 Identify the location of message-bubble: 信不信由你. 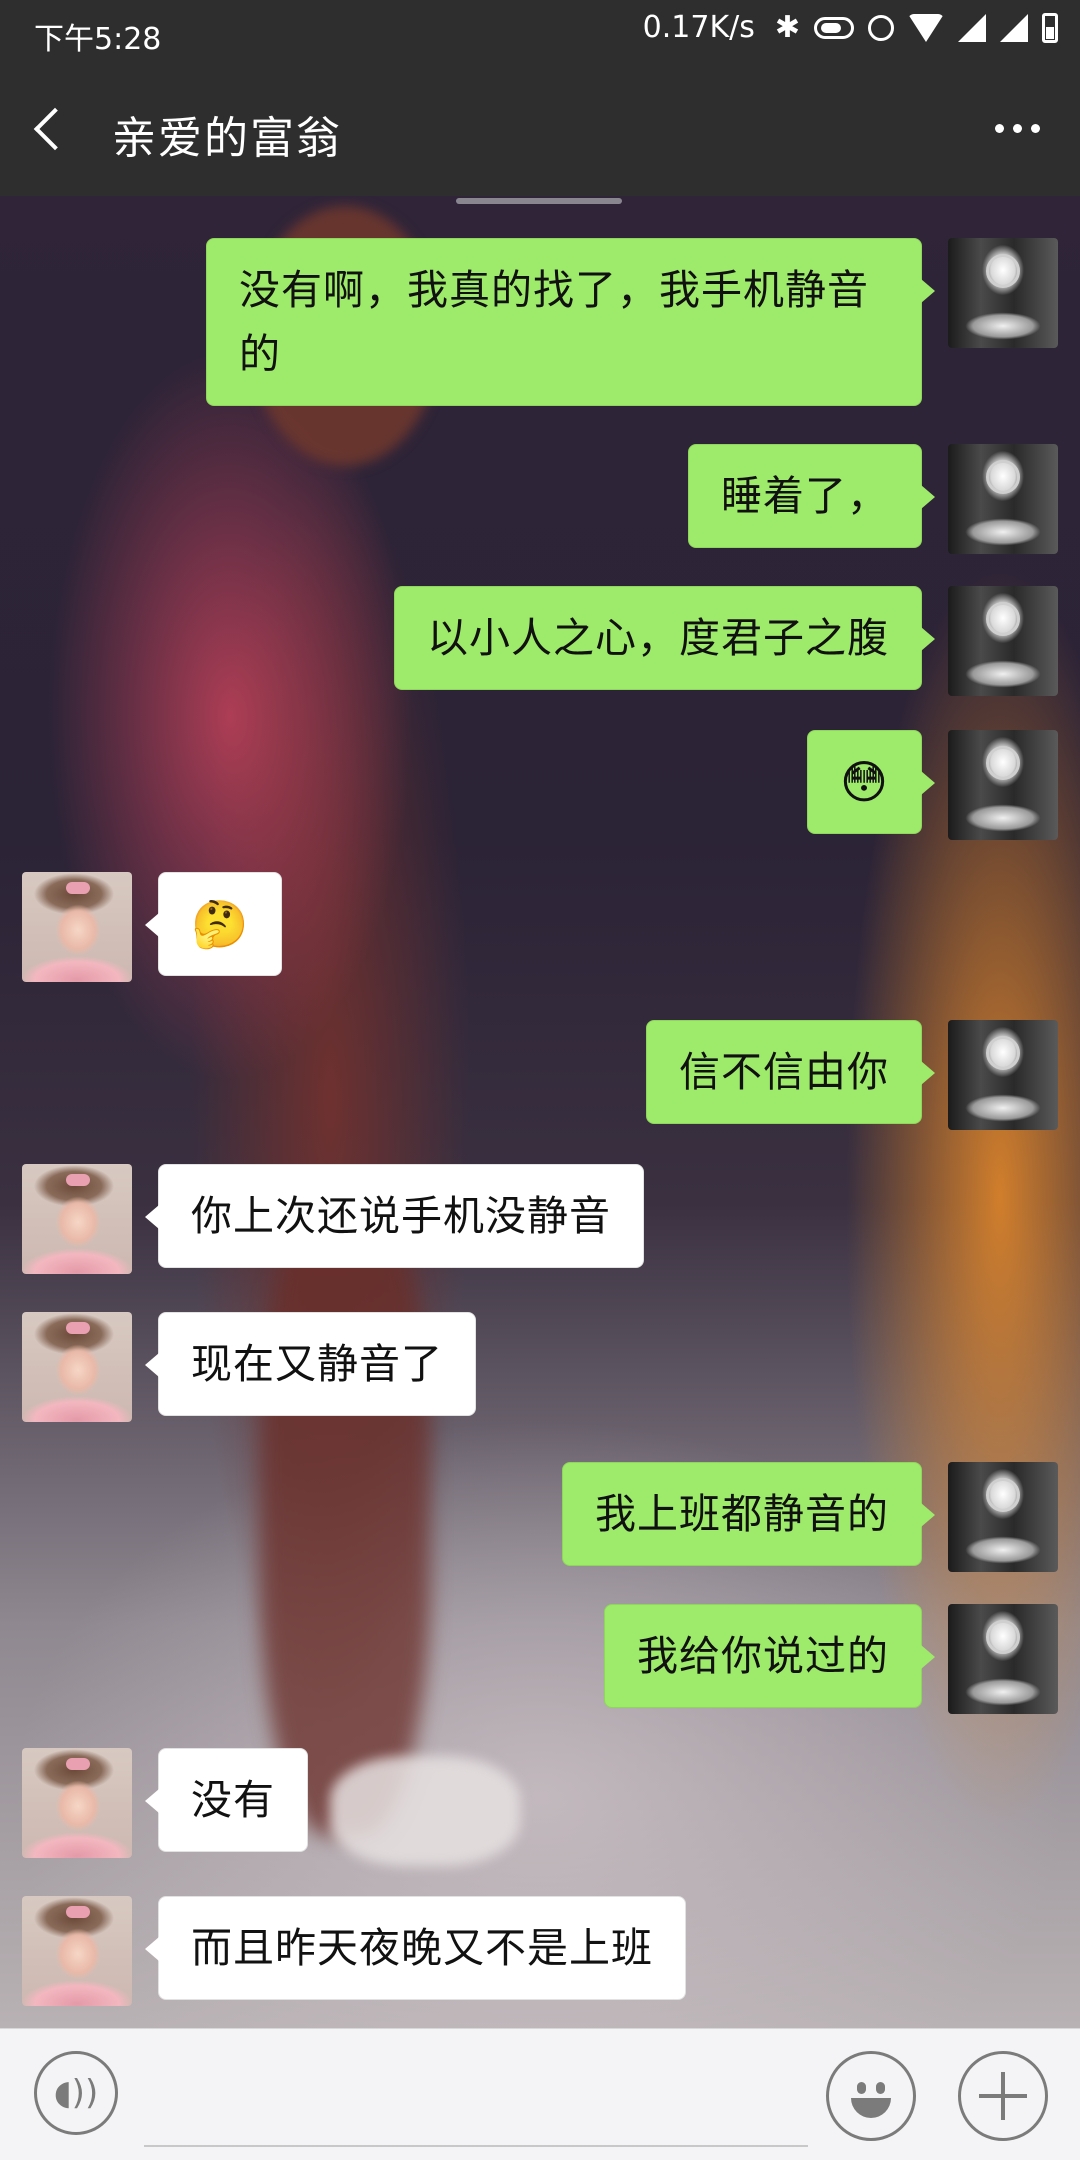
(790, 1072).